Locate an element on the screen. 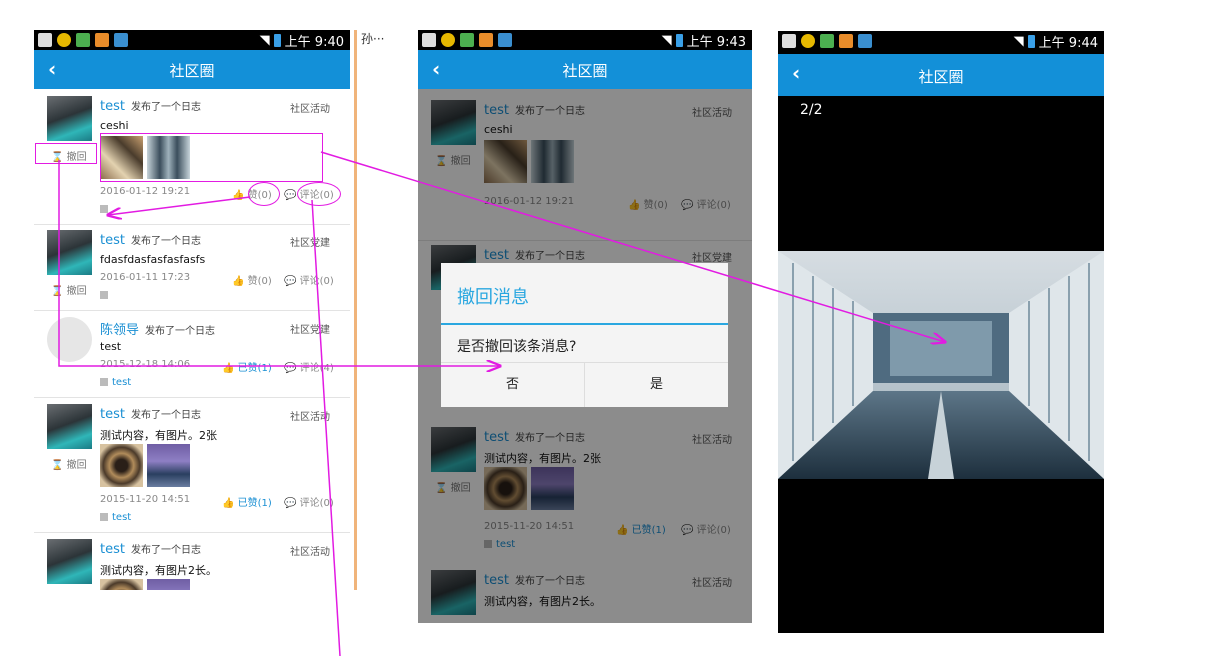 The width and height of the screenshot is (1210, 656). status-bar: ◥ 上午 9:43 is located at coordinates (585, 40).